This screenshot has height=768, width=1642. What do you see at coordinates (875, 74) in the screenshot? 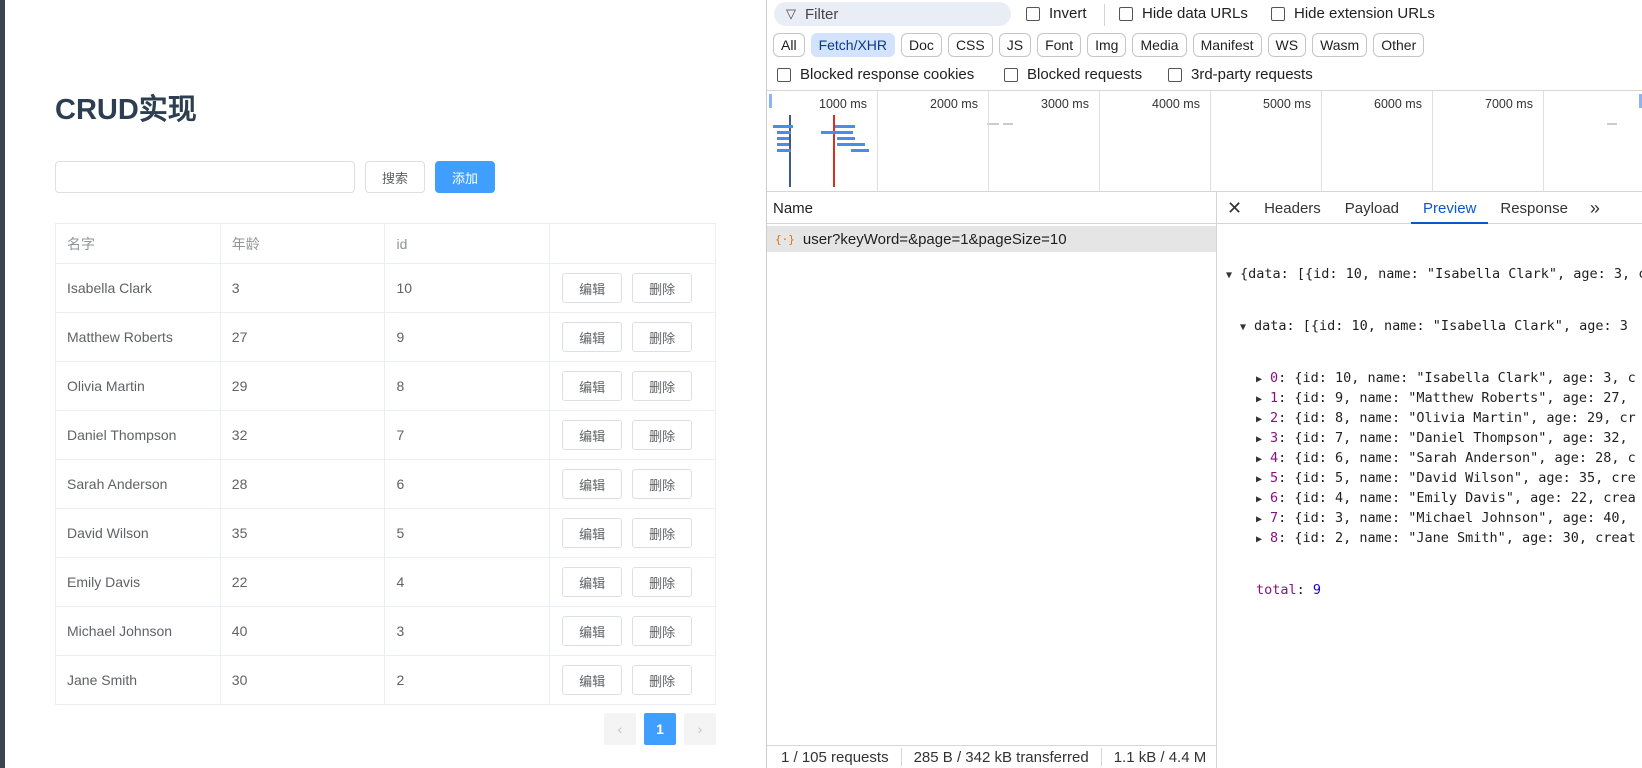
I see `blocked-cookies-checkbox: Blocked response cookies` at bounding box center [875, 74].